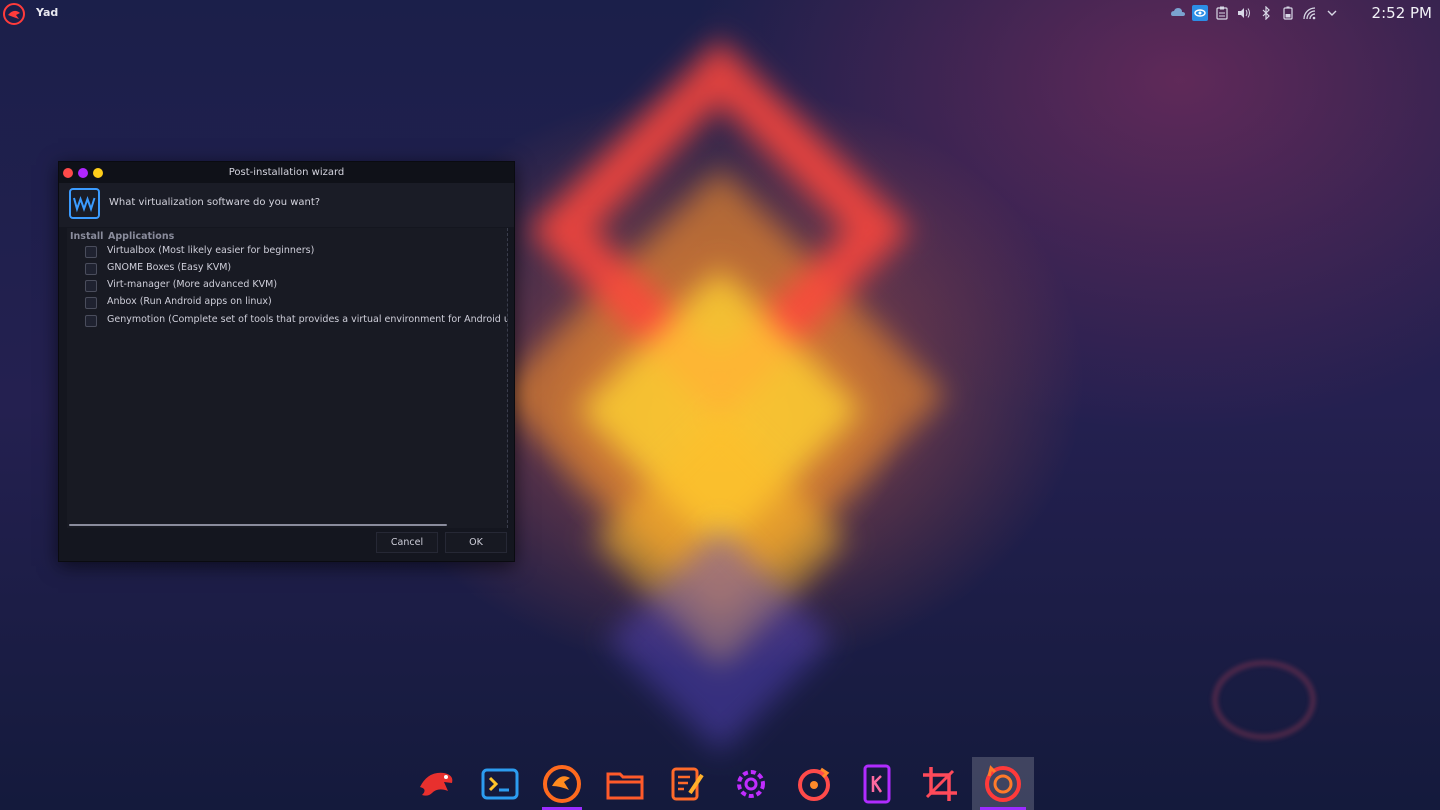 Image resolution: width=1440 pixels, height=810 pixels. I want to click on firedragon-icon, so click(562, 783).